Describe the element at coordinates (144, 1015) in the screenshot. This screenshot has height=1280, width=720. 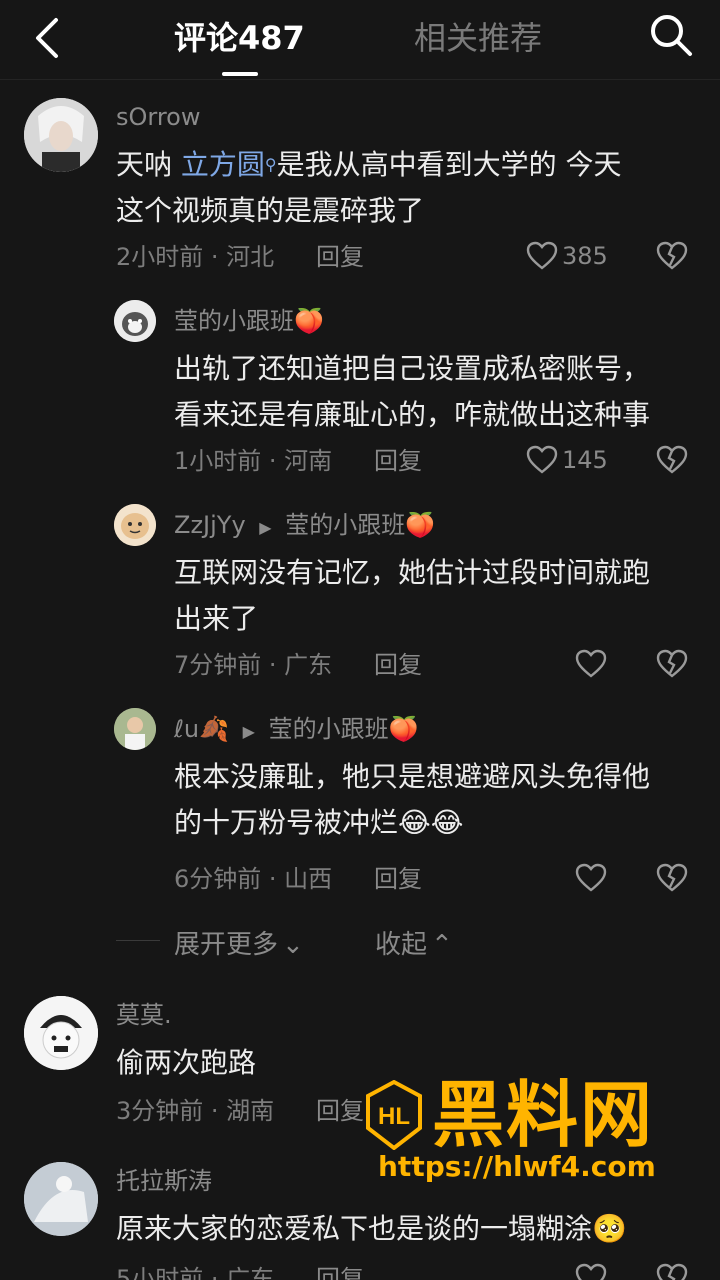
I see `username: 莫莫.` at that location.